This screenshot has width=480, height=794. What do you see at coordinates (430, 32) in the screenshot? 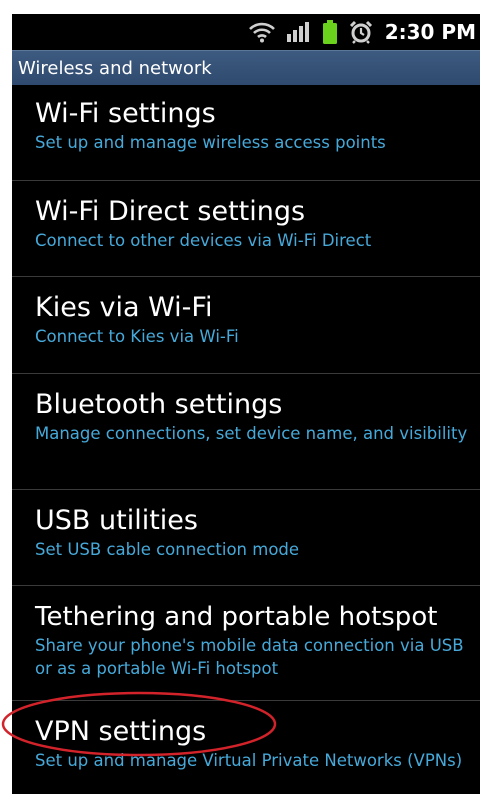
I see `status-clock: 2:30 PM` at bounding box center [430, 32].